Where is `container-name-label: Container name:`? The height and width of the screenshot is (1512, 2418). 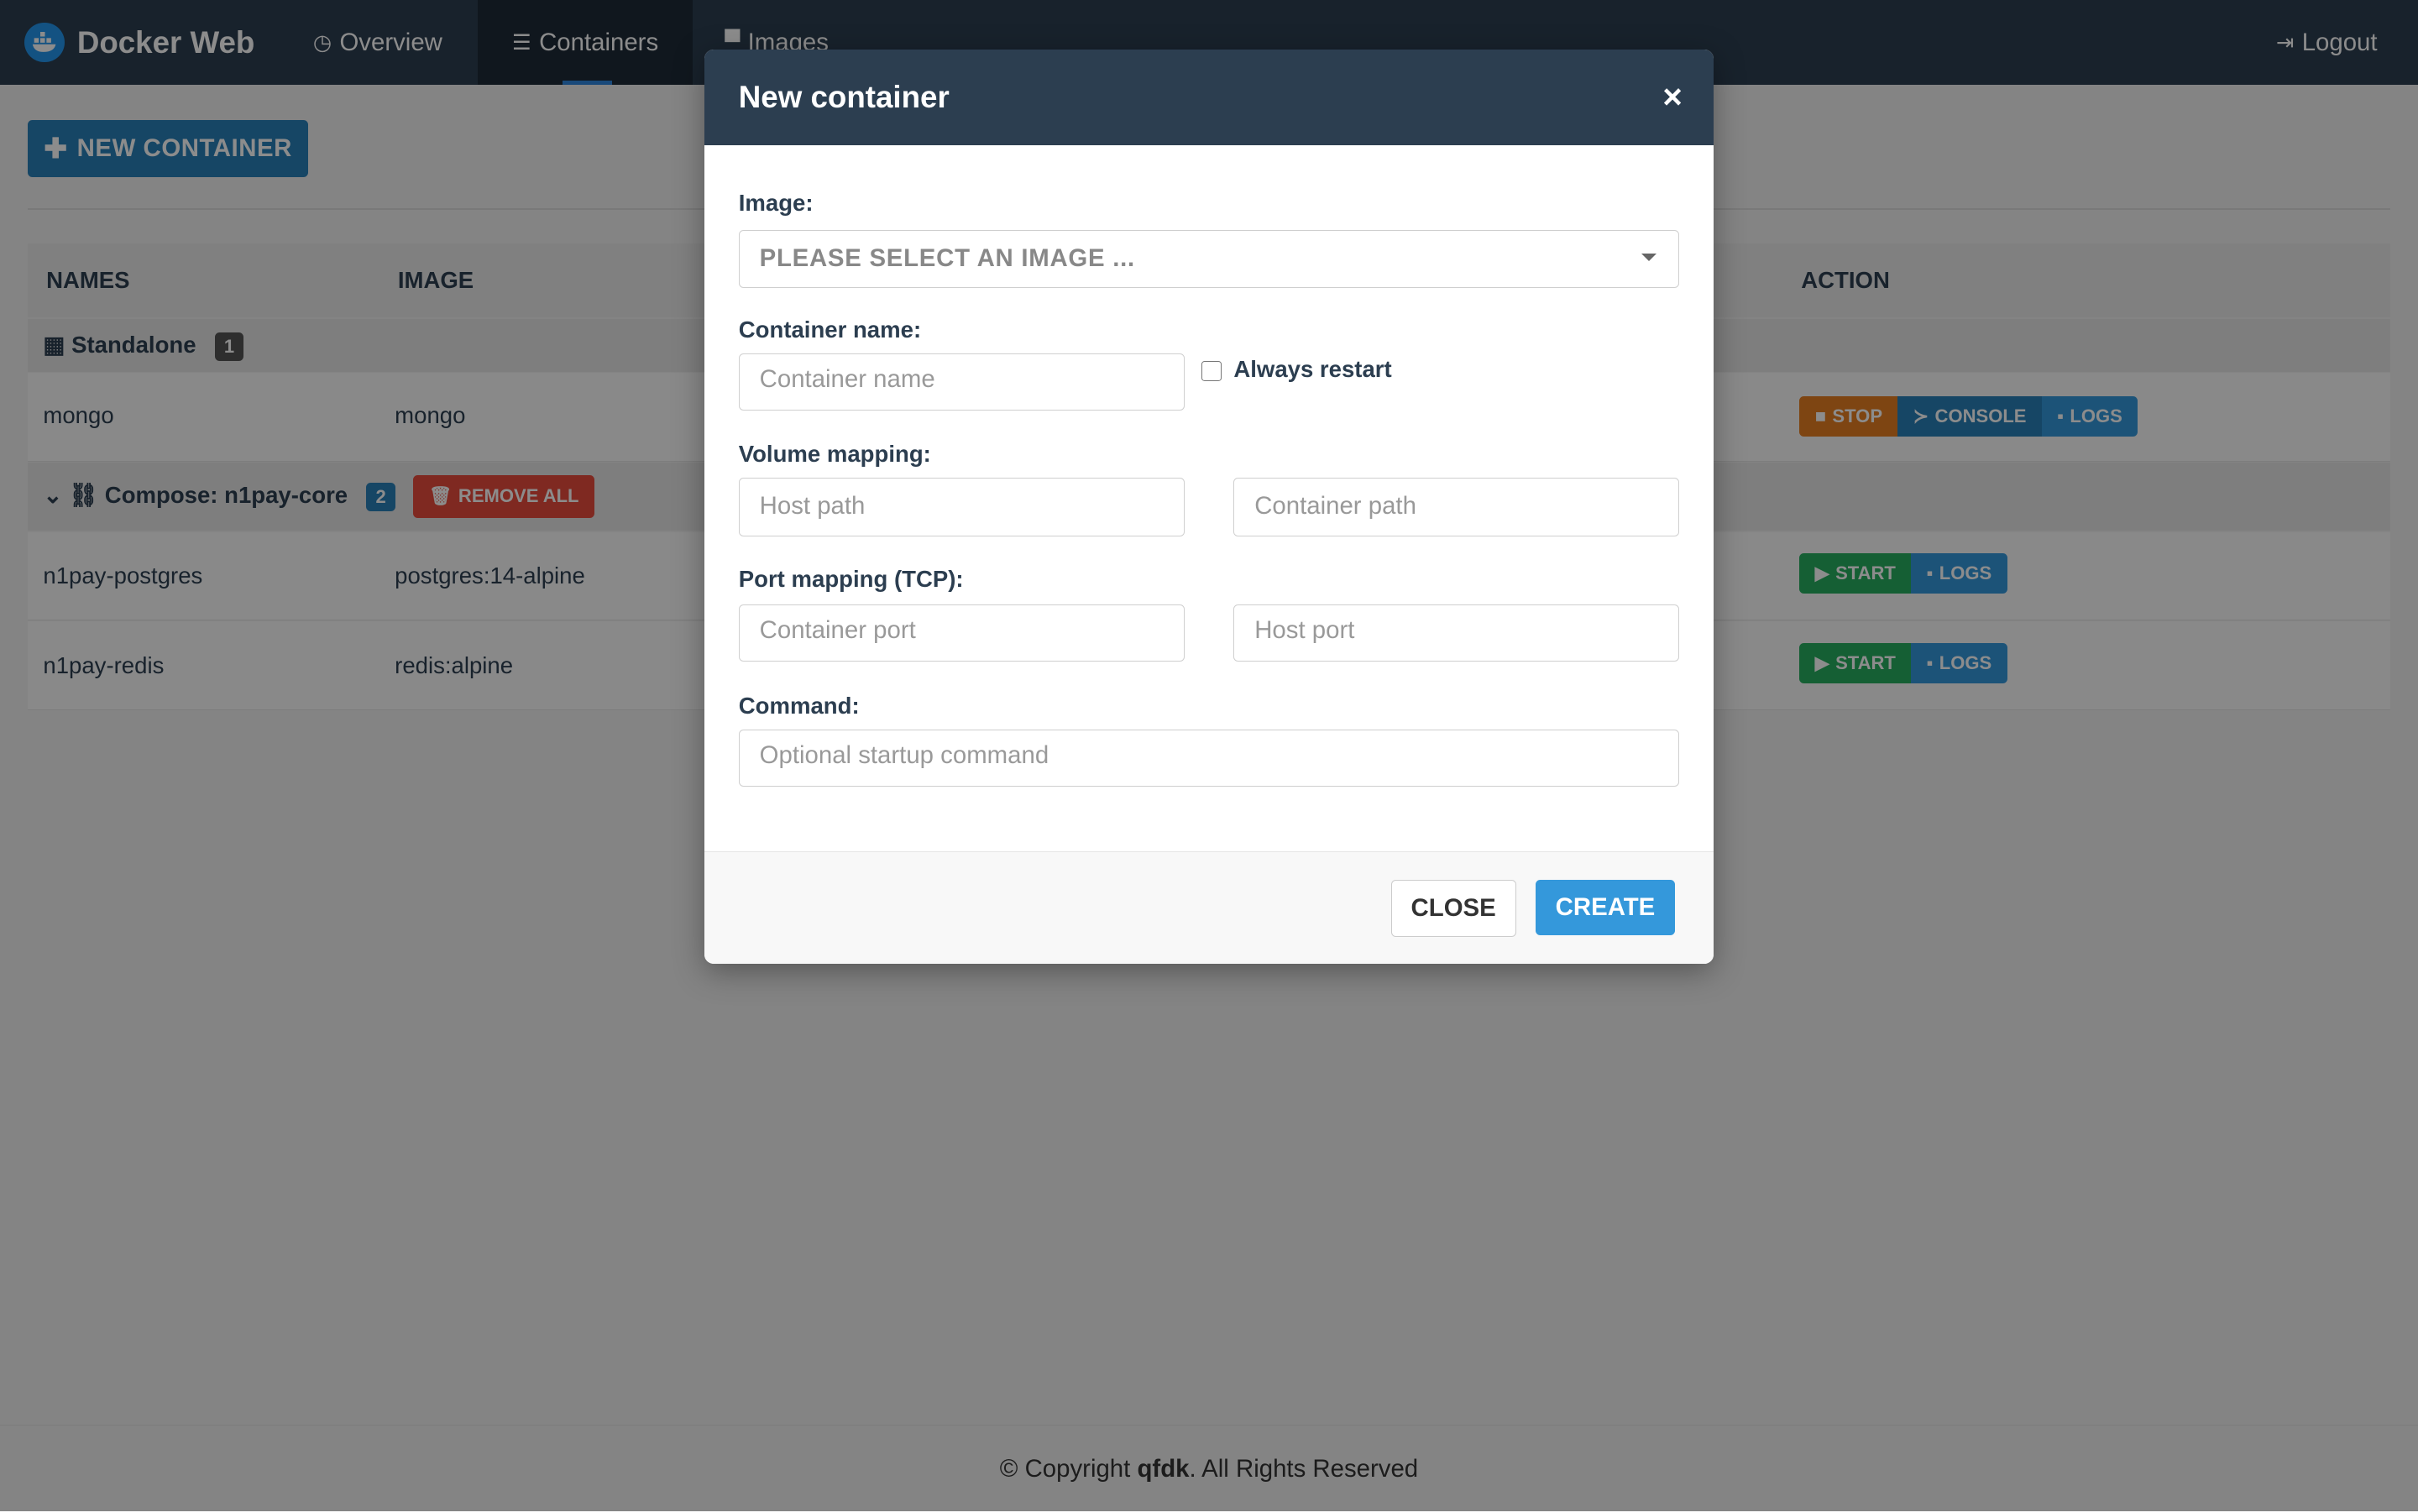 container-name-label: Container name: is located at coordinates (830, 329).